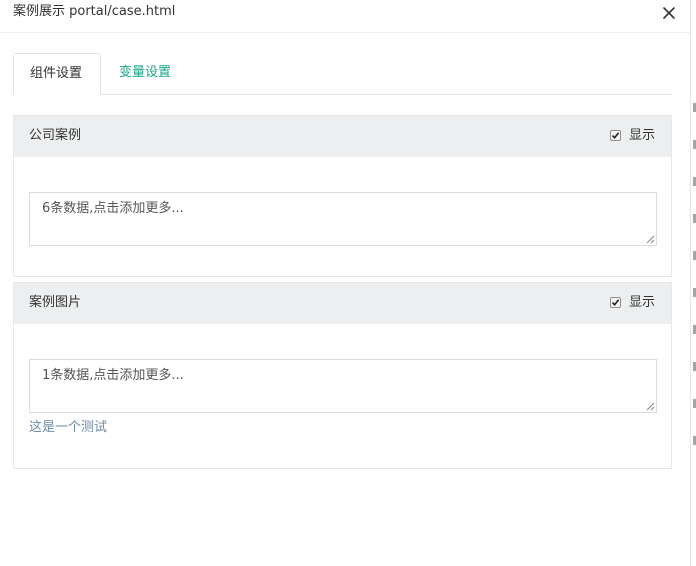 The width and height of the screenshot is (696, 566). I want to click on background-page-edge, so click(693, 283).